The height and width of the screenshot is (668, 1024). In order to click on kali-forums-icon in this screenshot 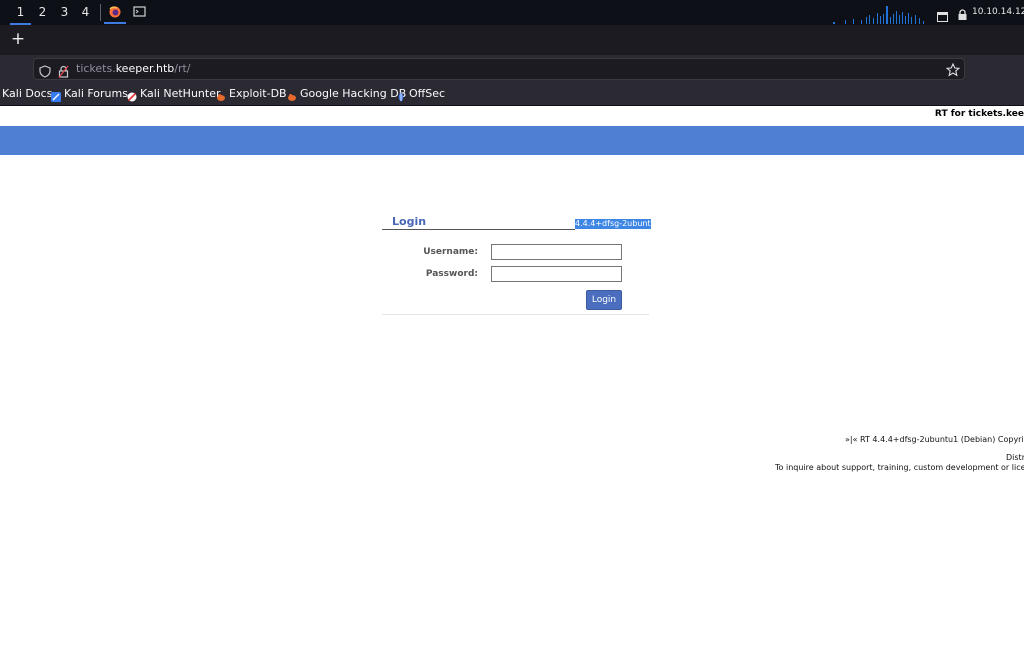, I will do `click(56, 95)`.